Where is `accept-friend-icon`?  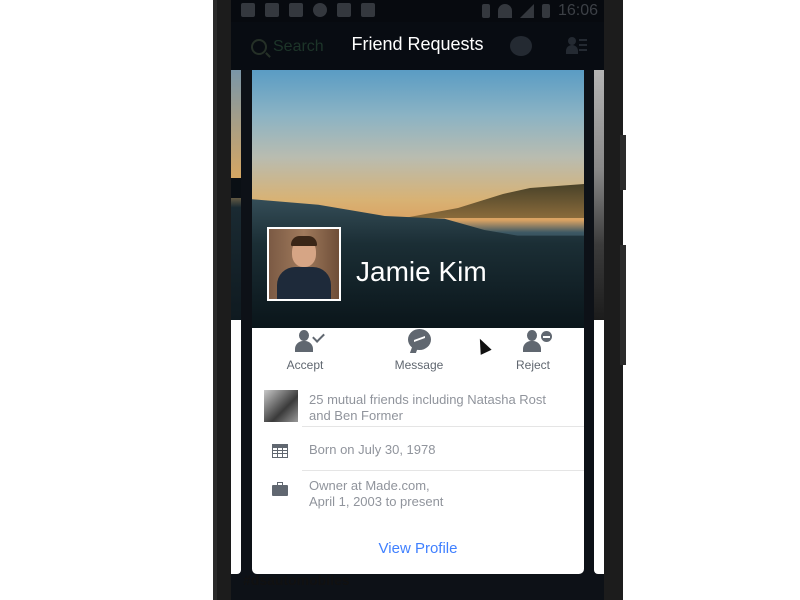 accept-friend-icon is located at coordinates (305, 341).